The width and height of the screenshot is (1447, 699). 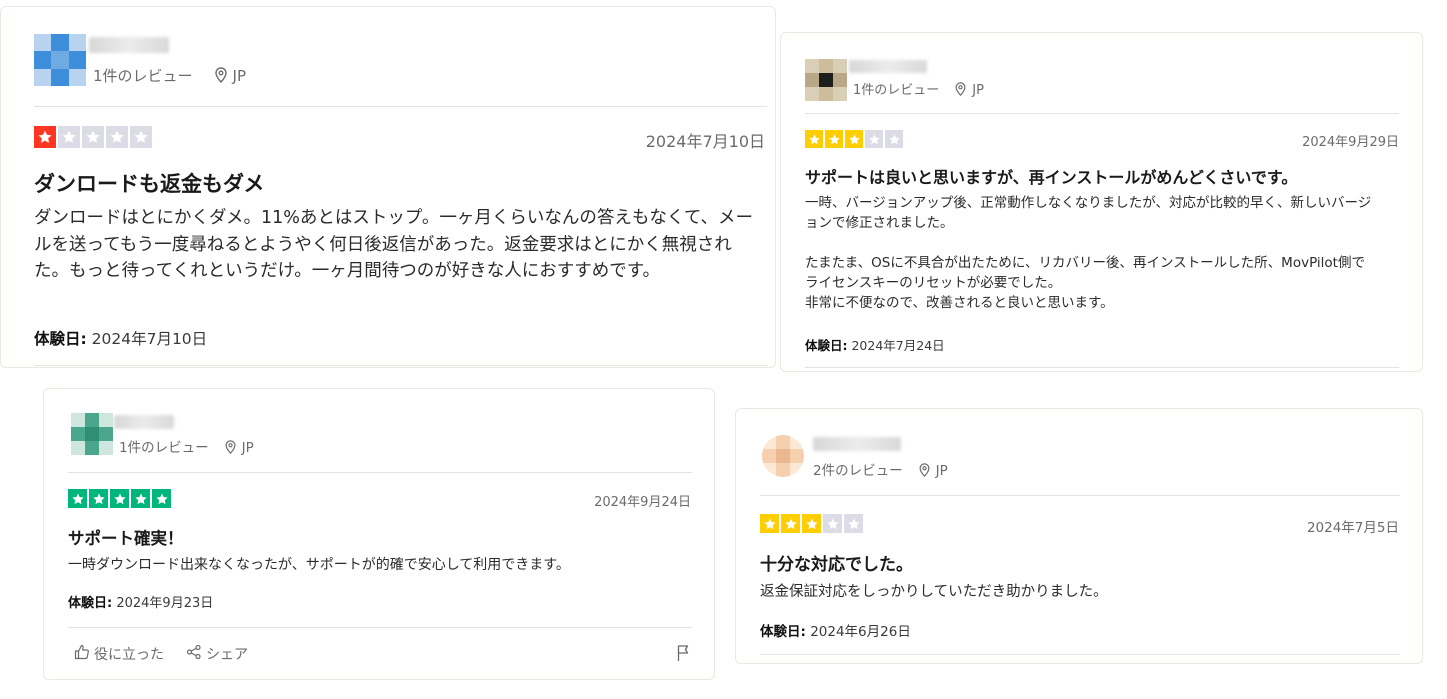 I want to click on flag-icon, so click(x=684, y=655).